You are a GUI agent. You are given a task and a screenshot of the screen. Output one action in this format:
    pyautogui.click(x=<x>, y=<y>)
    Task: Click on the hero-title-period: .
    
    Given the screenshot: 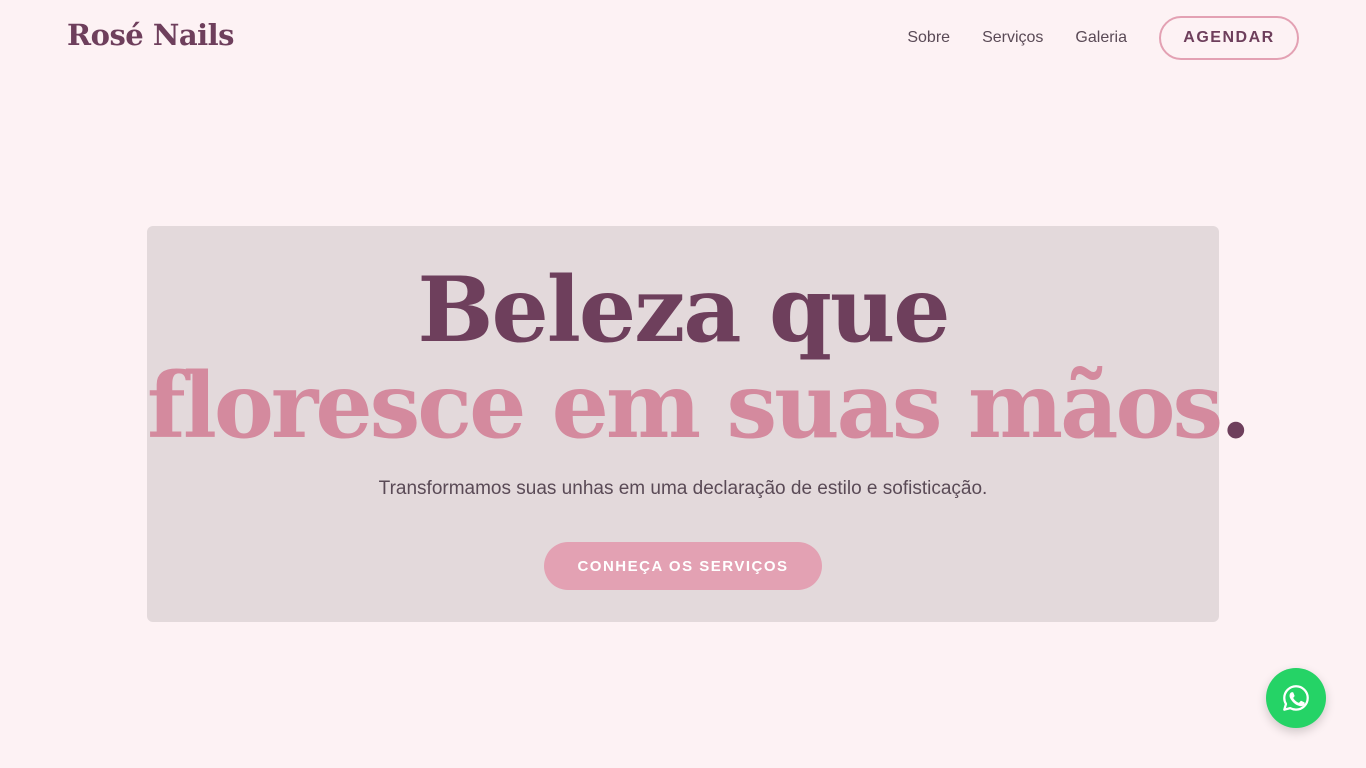 What is the action you would take?
    pyautogui.click(x=1235, y=406)
    